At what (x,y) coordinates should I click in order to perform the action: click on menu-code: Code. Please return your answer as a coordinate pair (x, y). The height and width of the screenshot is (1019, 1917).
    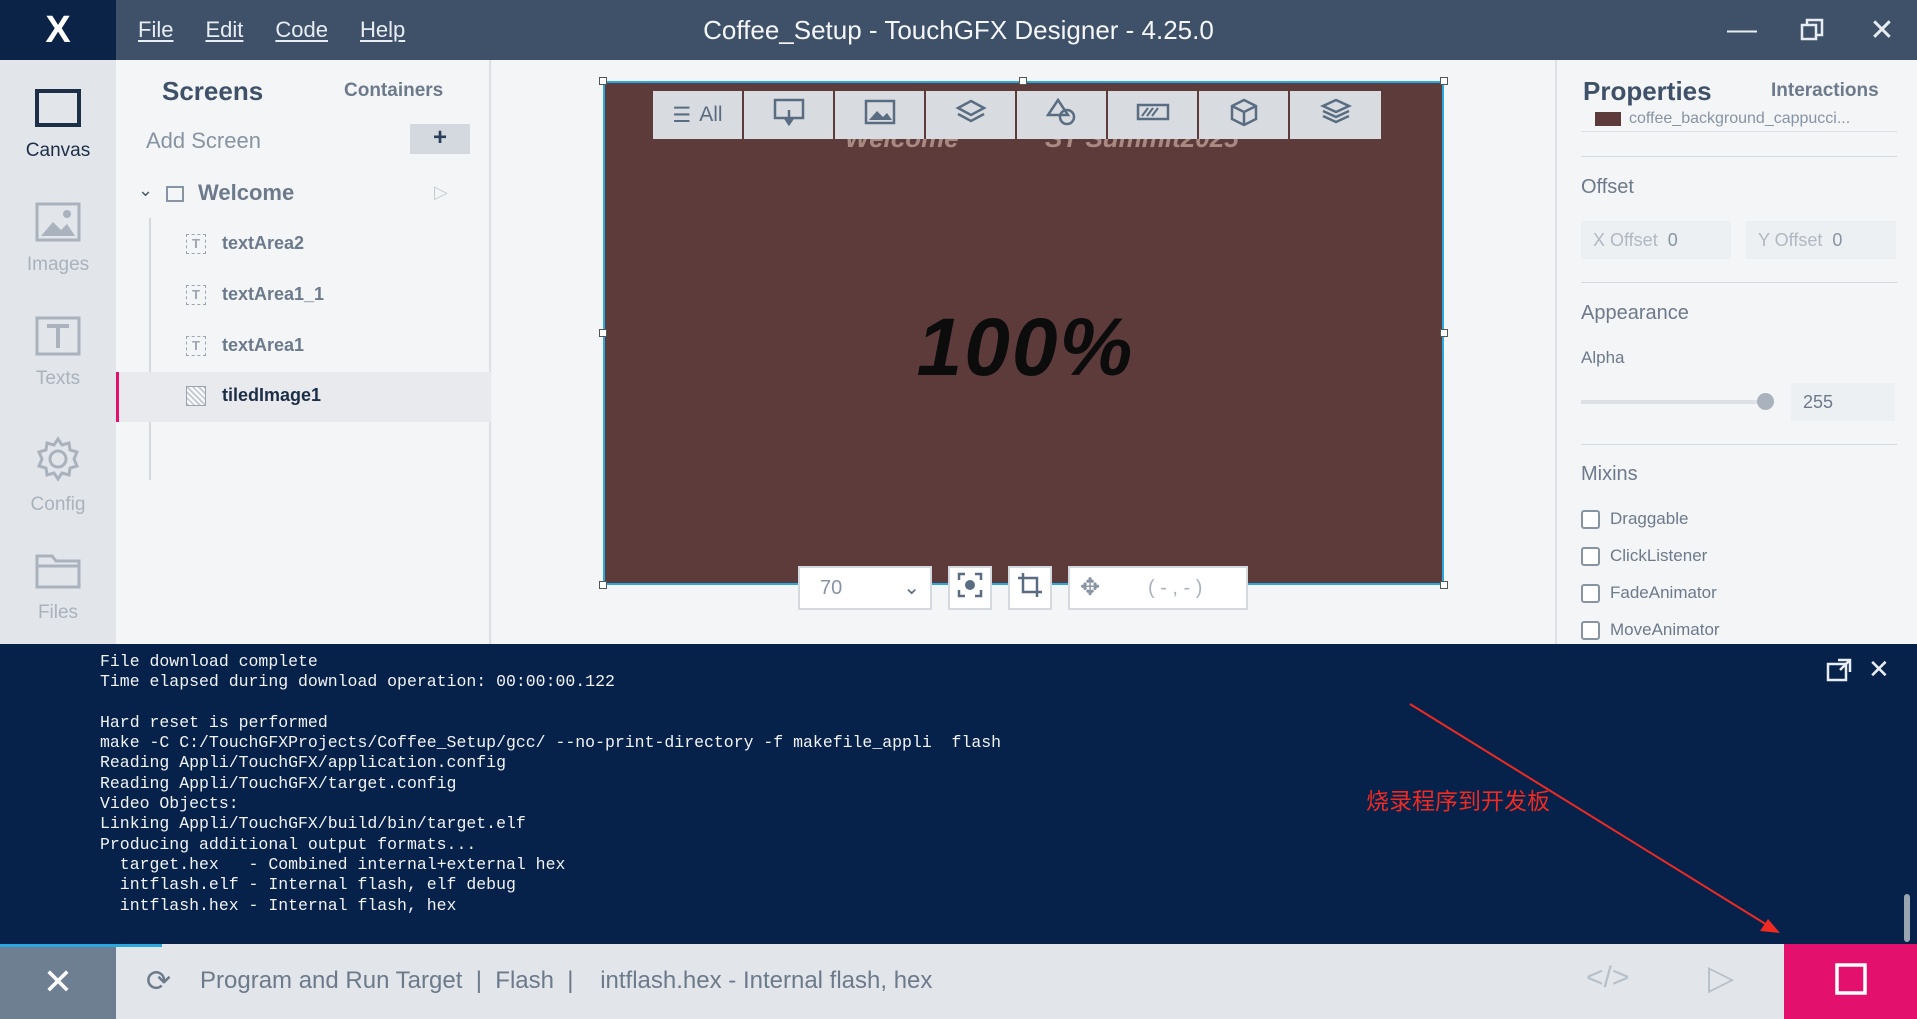
    Looking at the image, I should click on (301, 30).